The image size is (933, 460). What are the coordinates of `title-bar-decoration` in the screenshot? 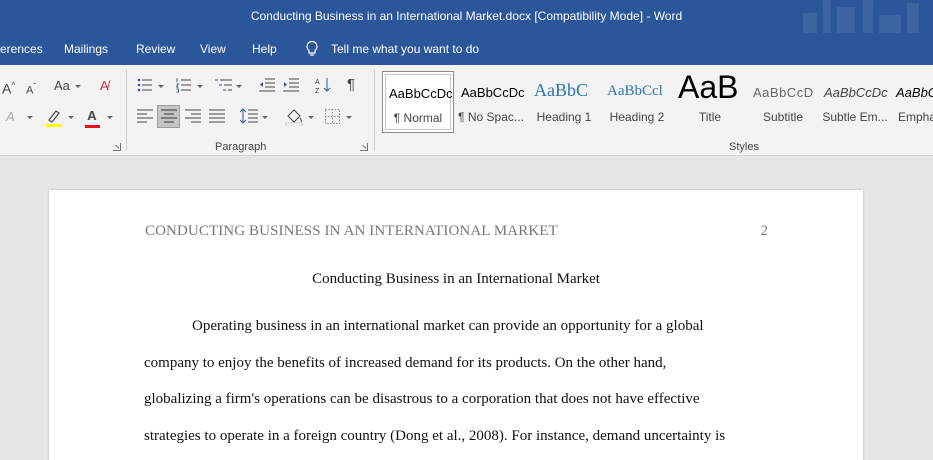 It's located at (863, 16).